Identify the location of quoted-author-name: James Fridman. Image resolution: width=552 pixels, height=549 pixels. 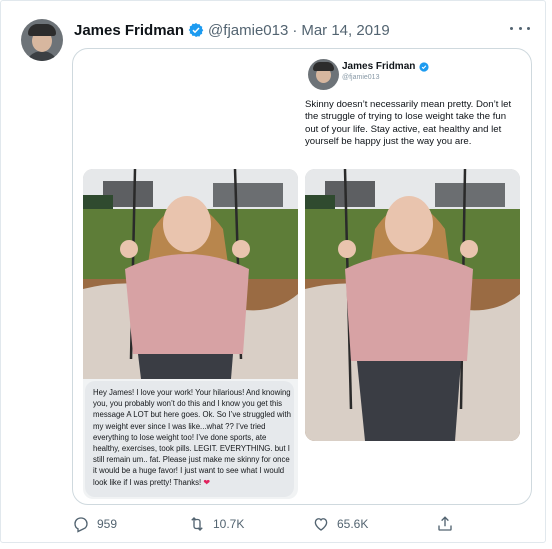
(379, 66).